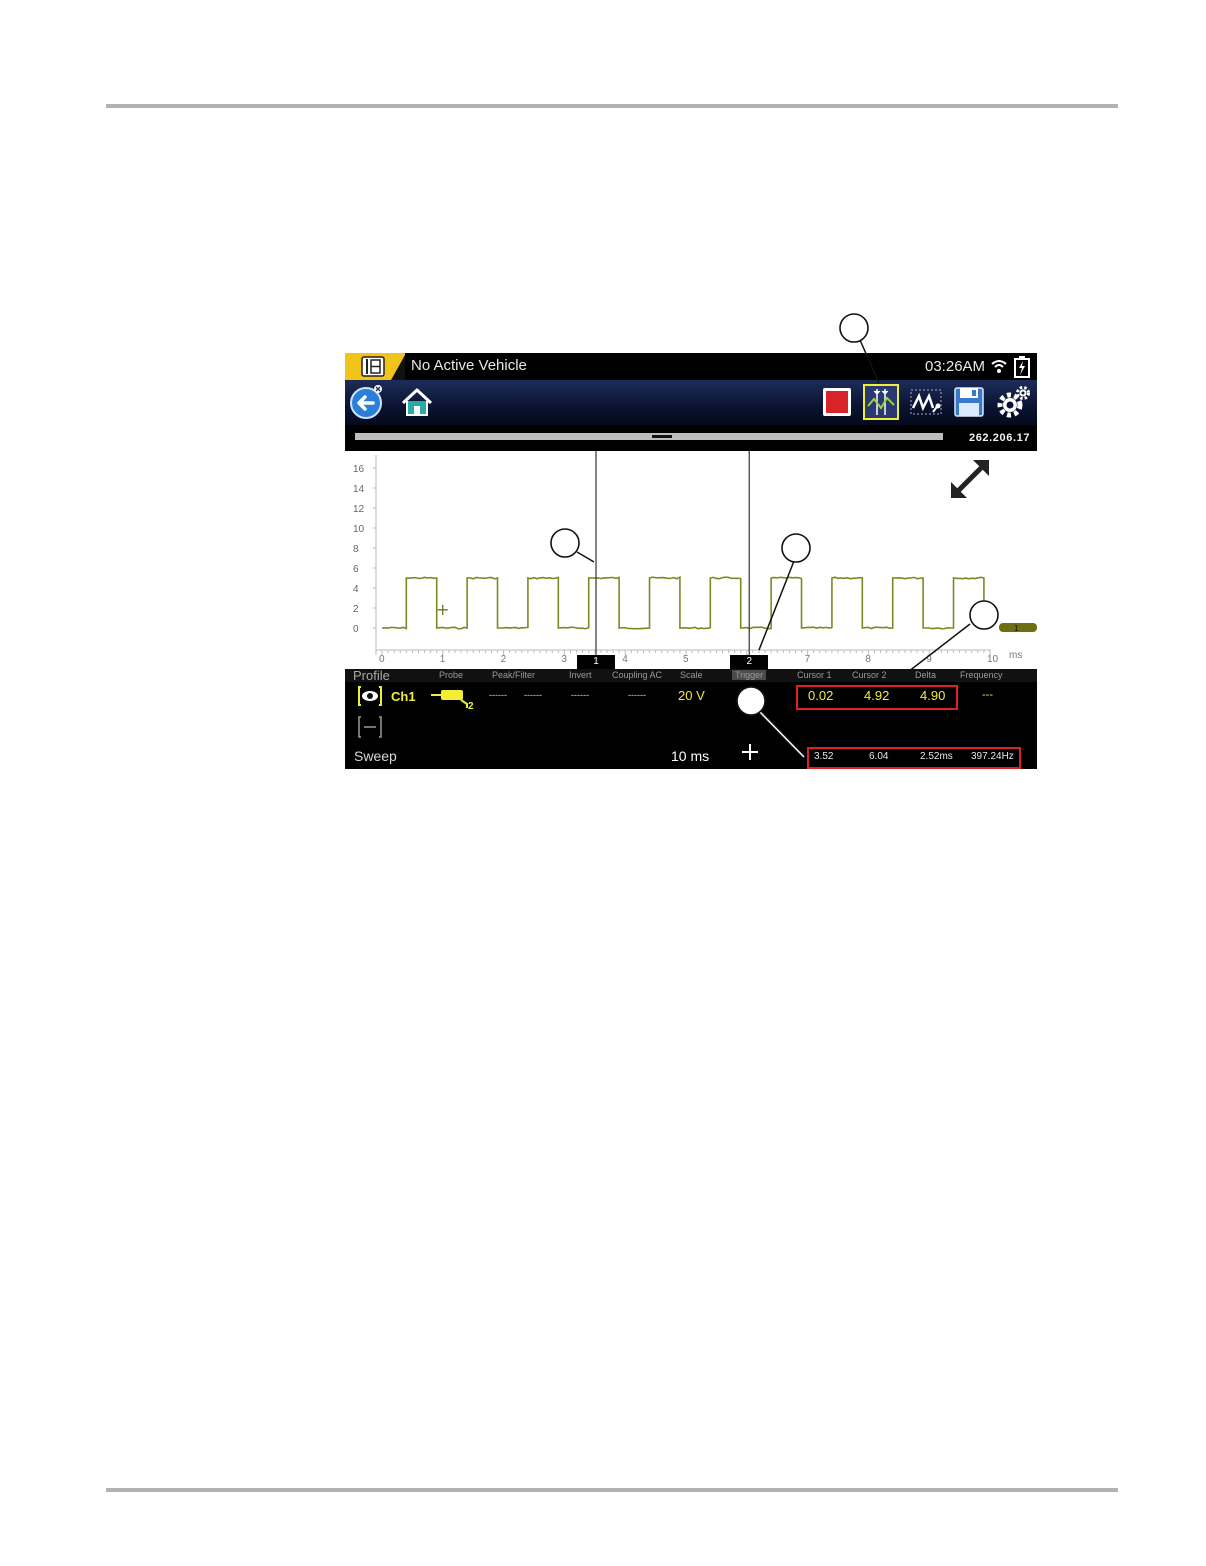  I want to click on callout-overlay, so click(774, 536).